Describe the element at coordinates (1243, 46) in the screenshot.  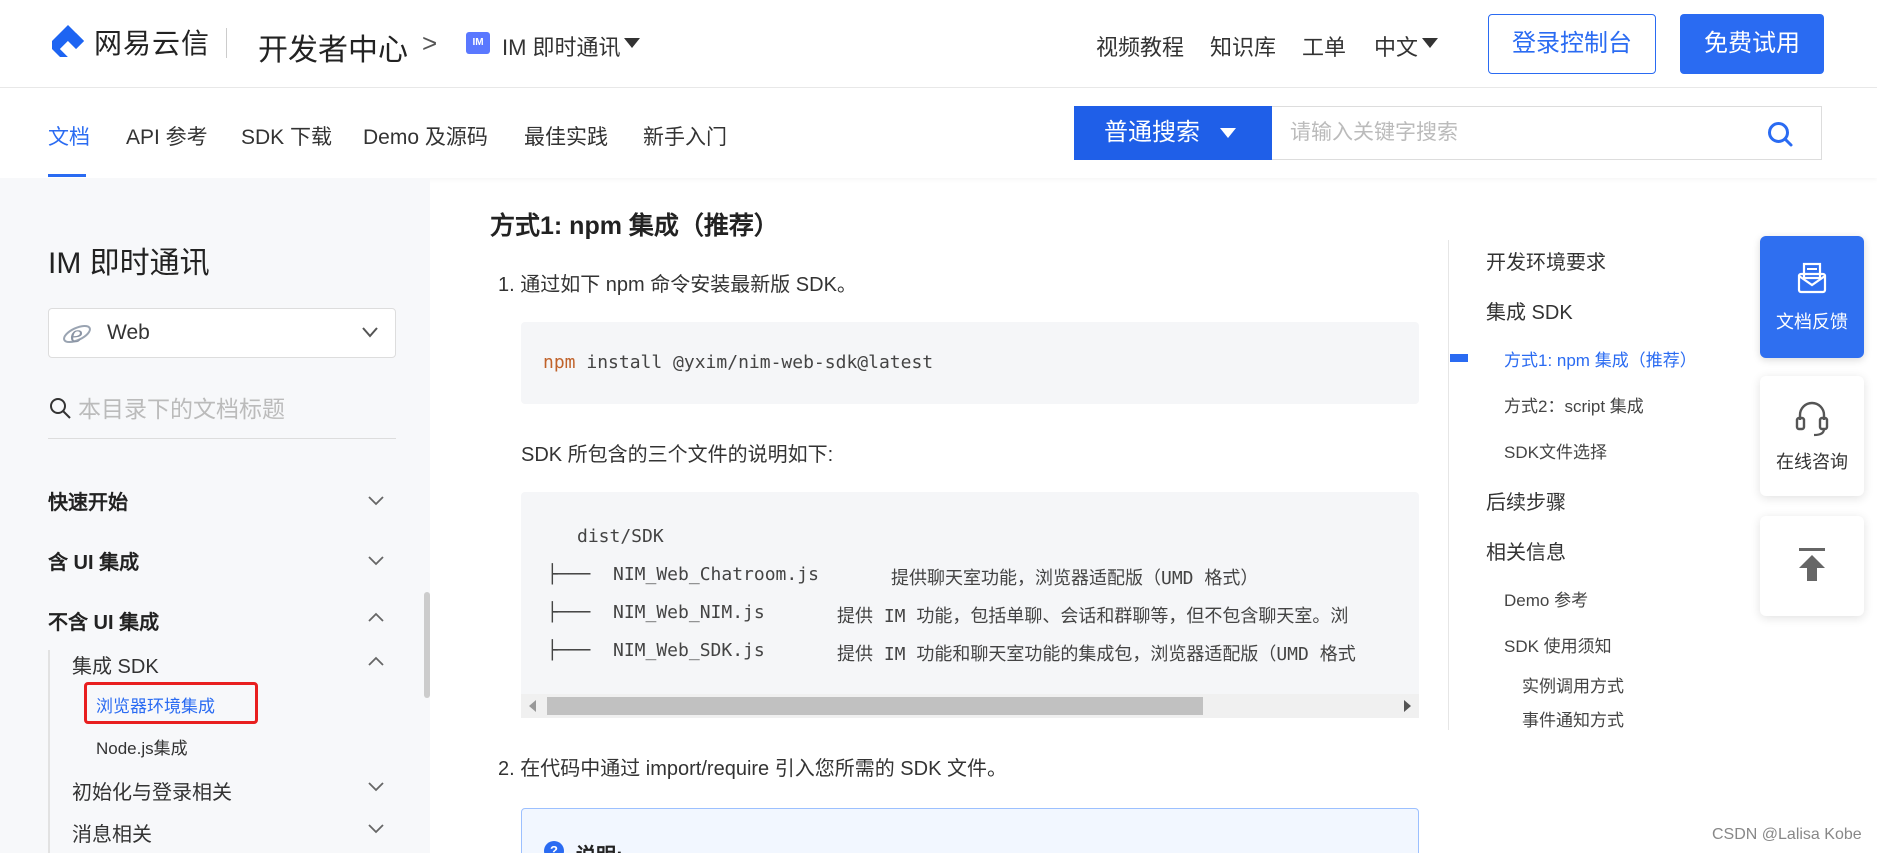
I see `nav-knowledge-base: 知识库` at that location.